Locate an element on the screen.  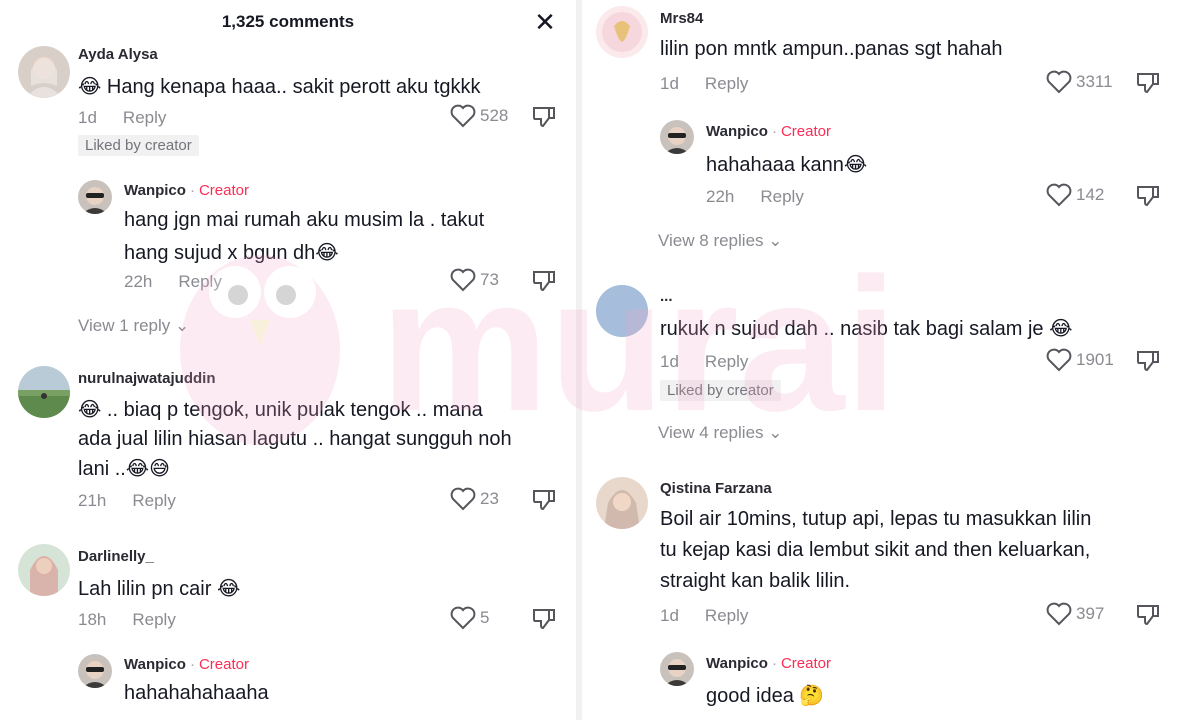
comment-count-title: 1,325 comments is located at coordinates (288, 21).